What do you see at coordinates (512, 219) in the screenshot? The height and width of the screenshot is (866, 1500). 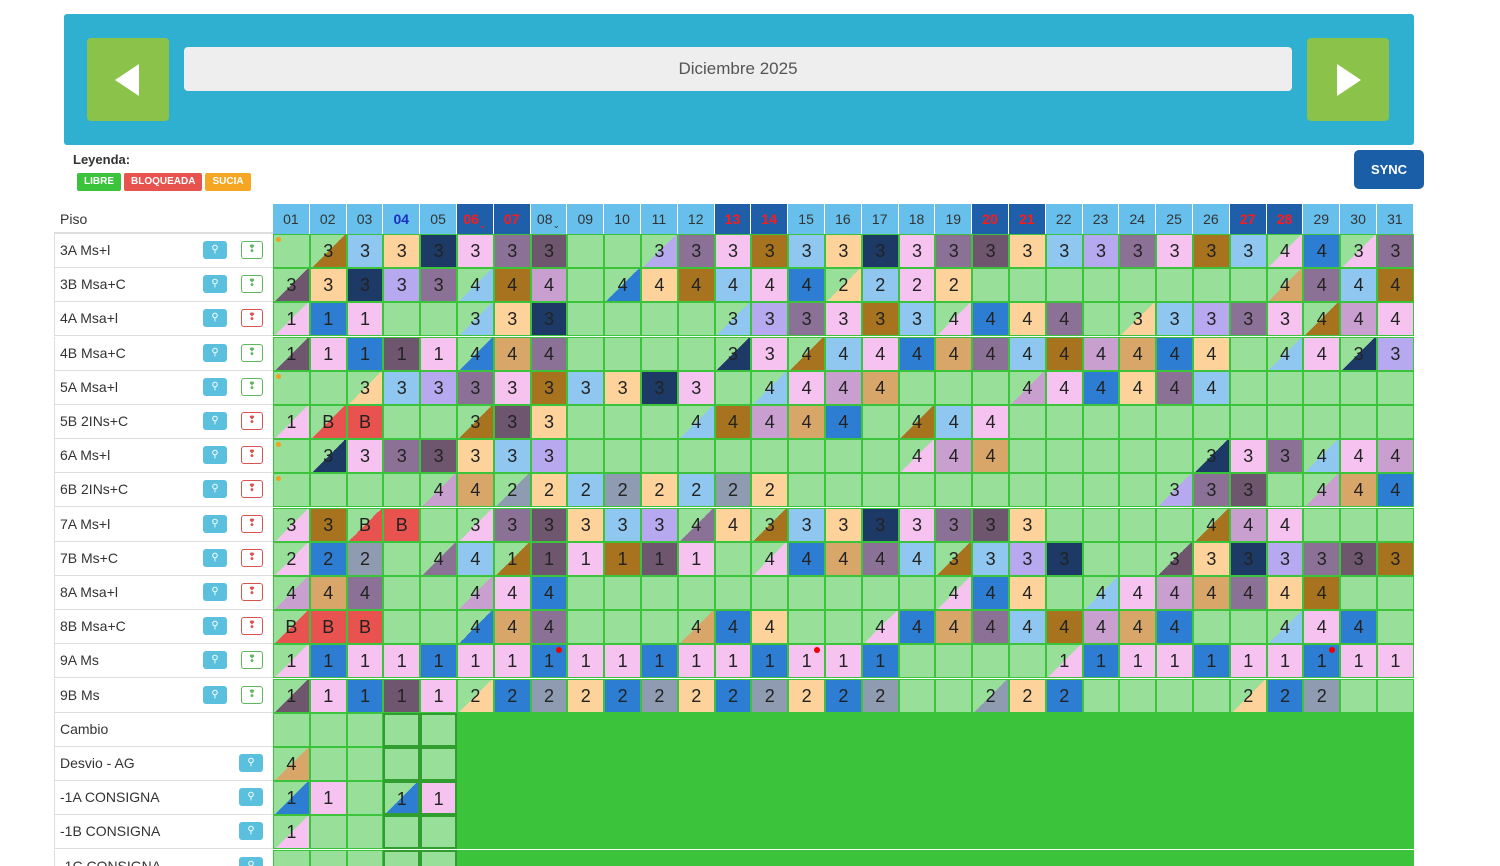 I see `day-header-07: 07` at bounding box center [512, 219].